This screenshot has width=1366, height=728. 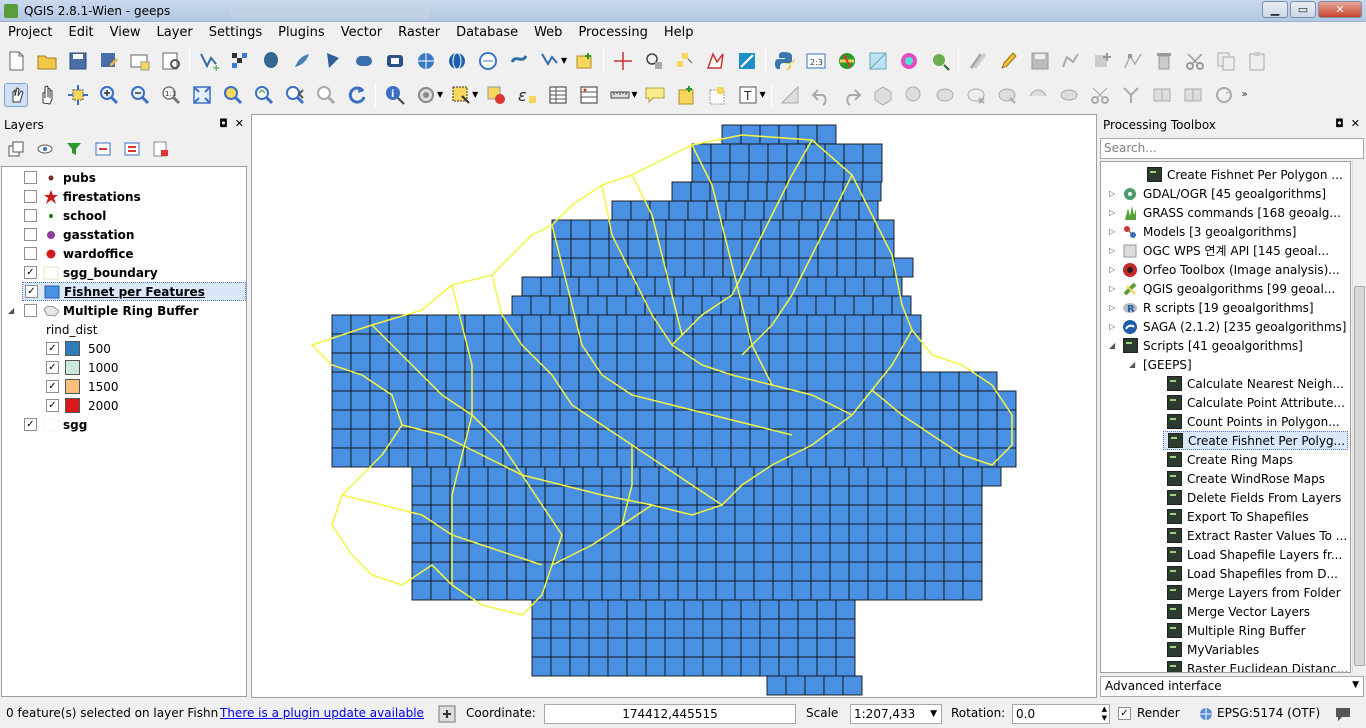 I want to click on zoom-next-button, so click(x=326, y=95).